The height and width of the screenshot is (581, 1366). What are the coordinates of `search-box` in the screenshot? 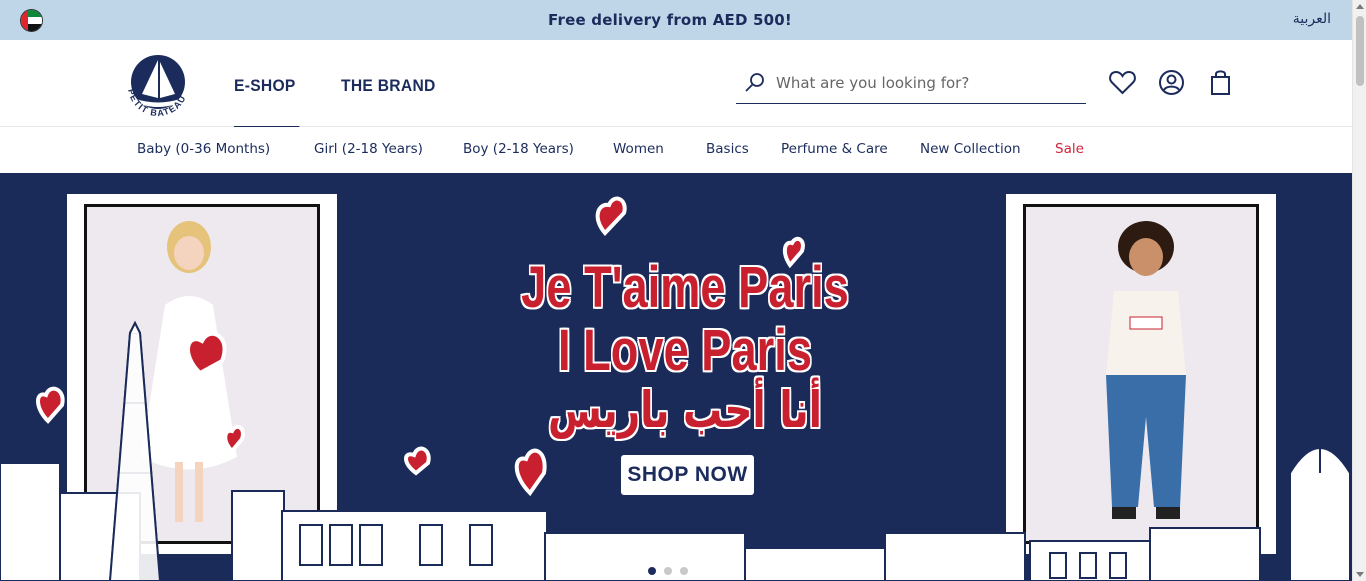 It's located at (911, 84).